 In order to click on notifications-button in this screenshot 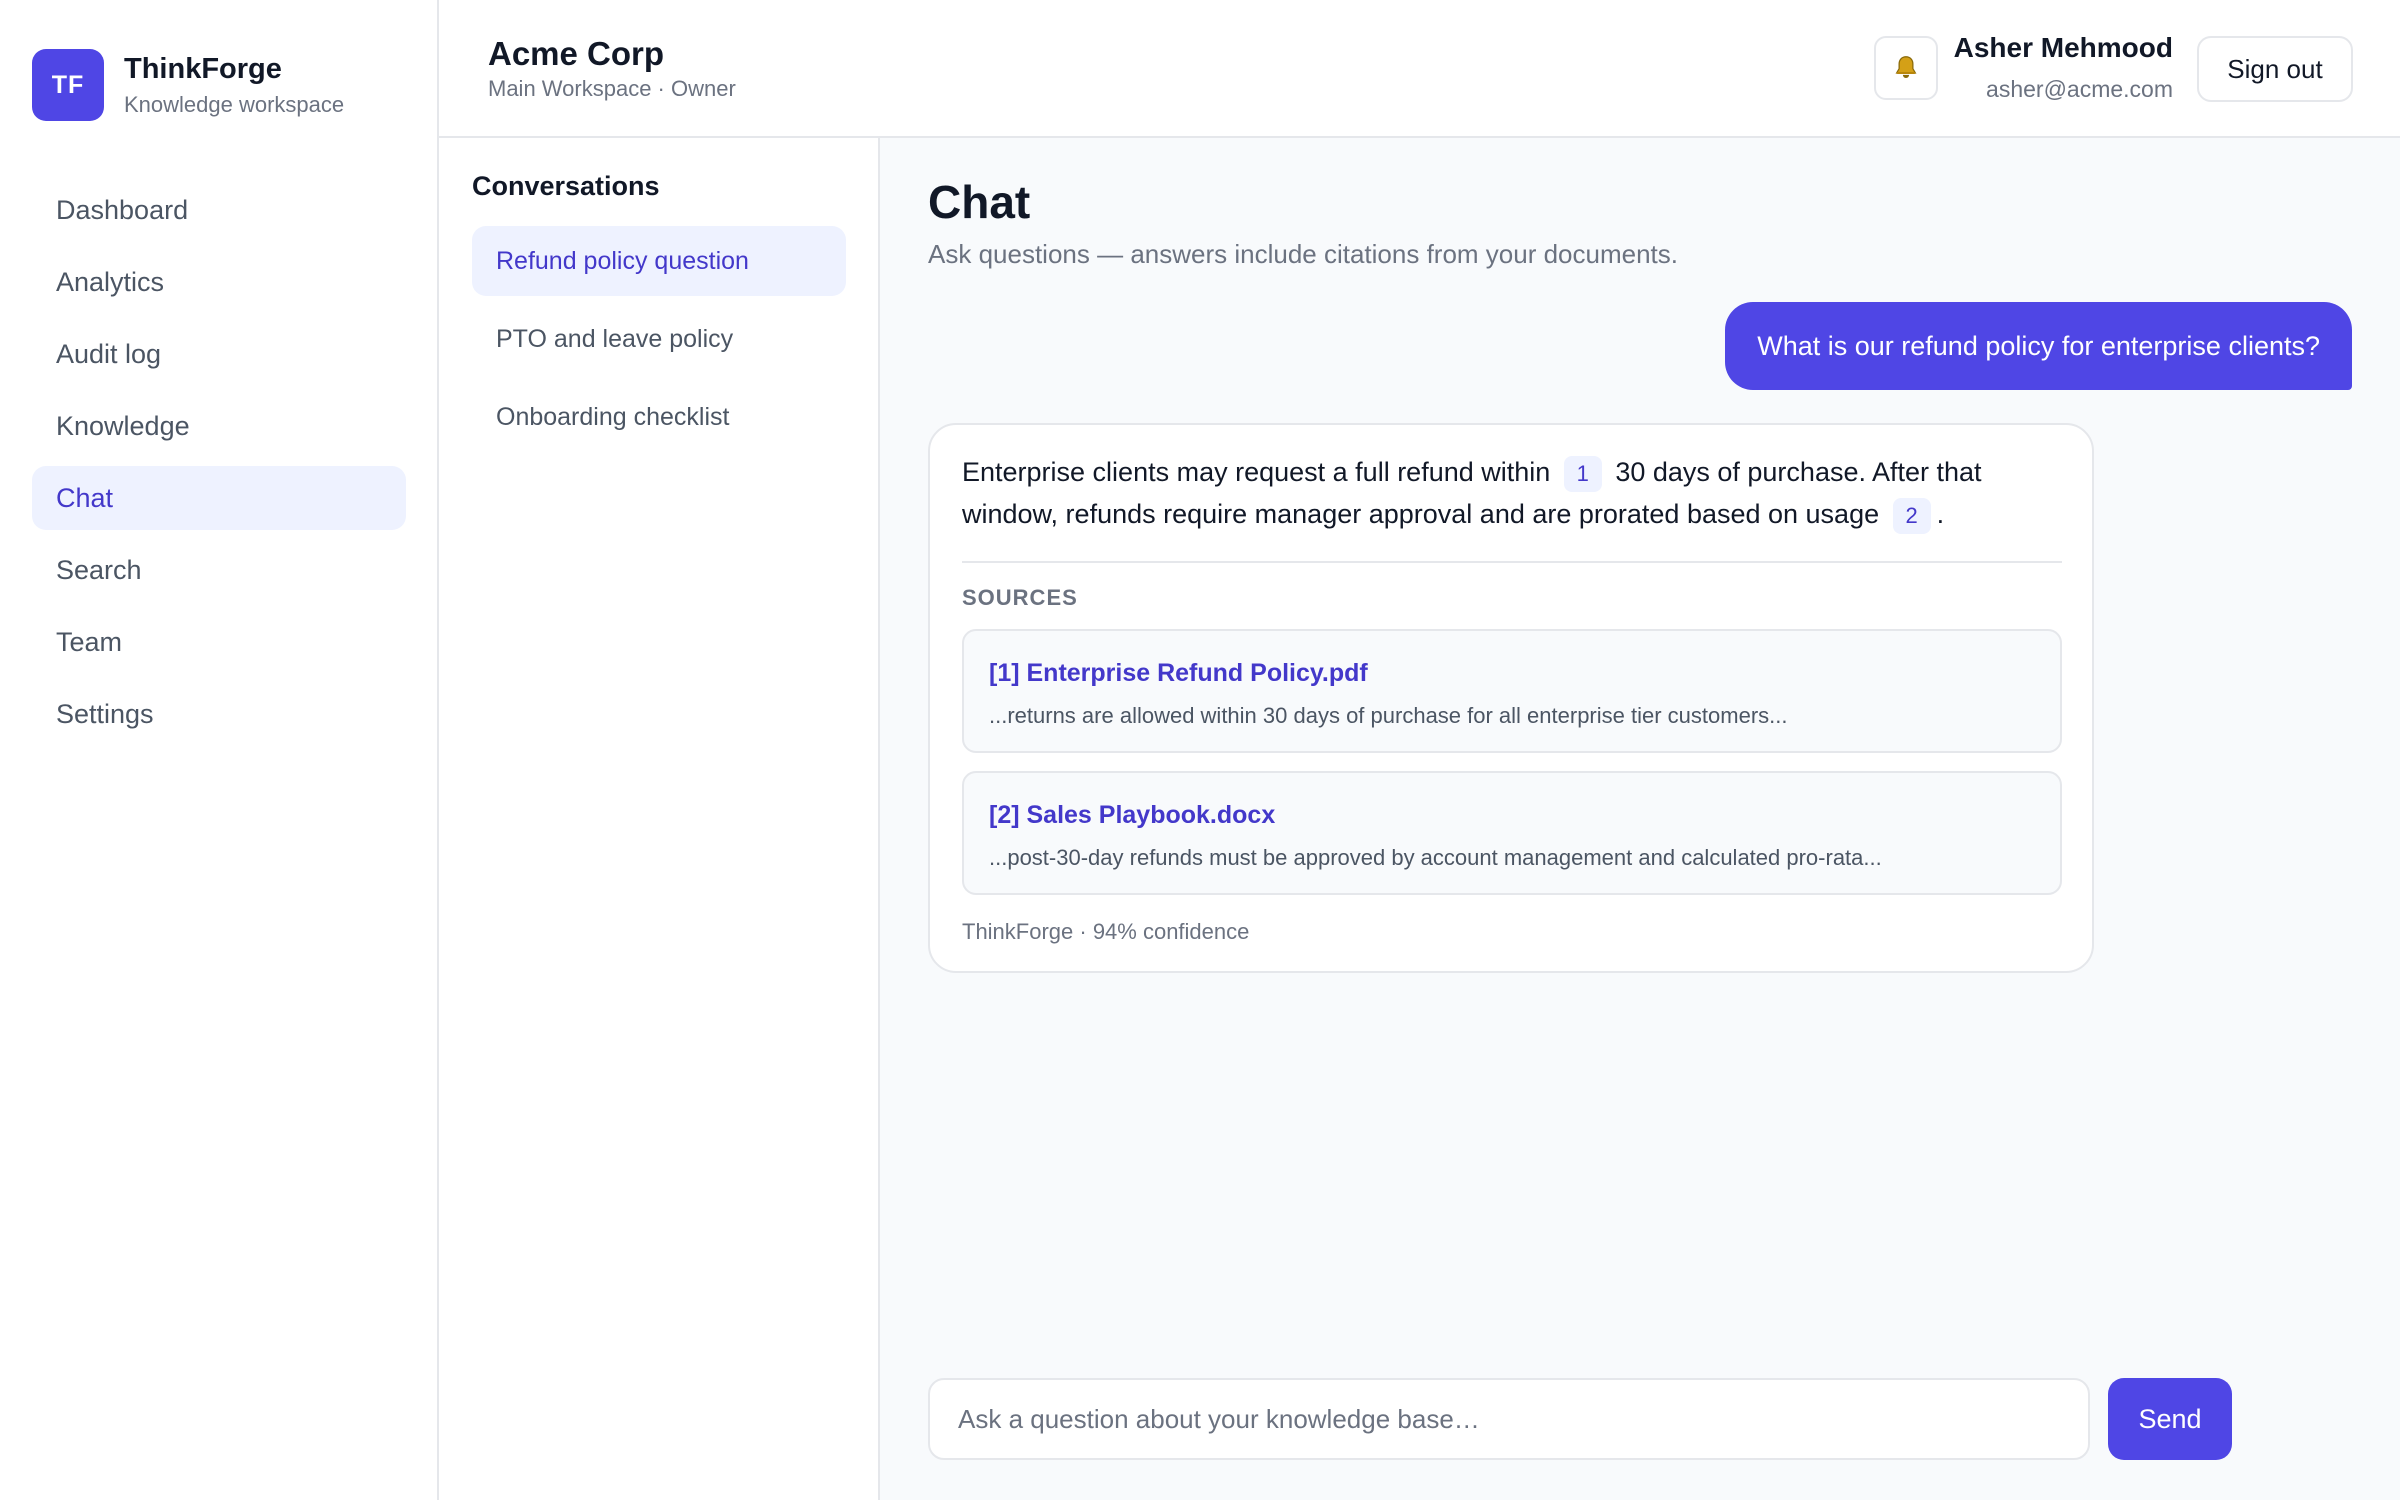, I will do `click(1906, 68)`.